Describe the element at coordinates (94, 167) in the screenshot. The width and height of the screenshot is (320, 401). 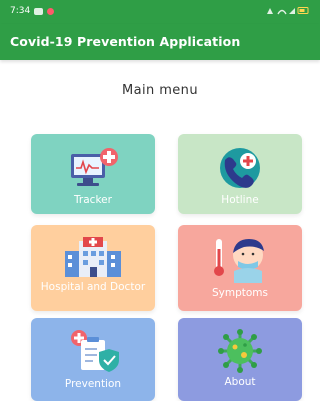
I see `computer-monitor-icon` at that location.